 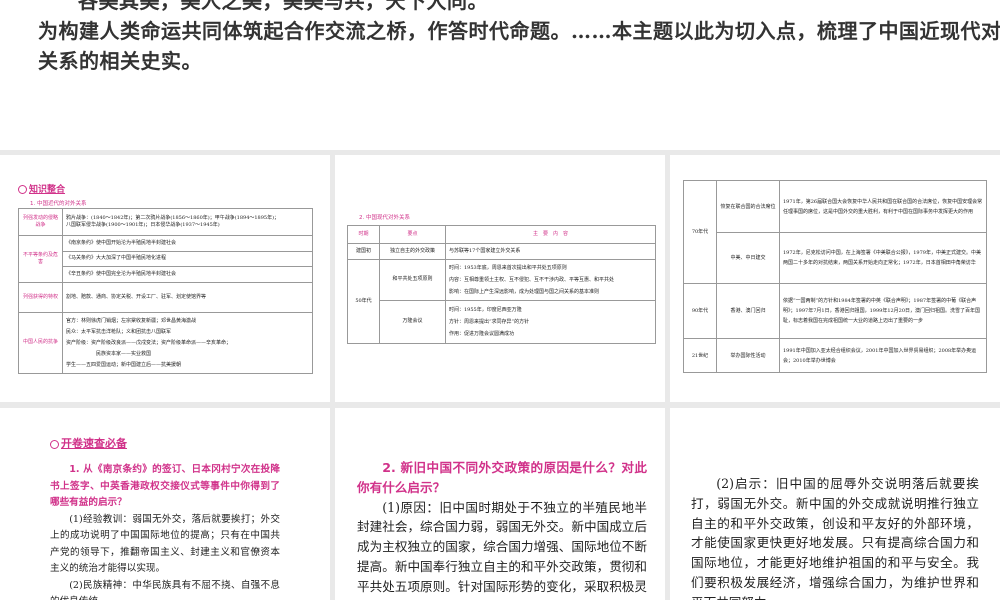 I want to click on point-cell: 独立自主的外交政策, so click(x=412, y=251).